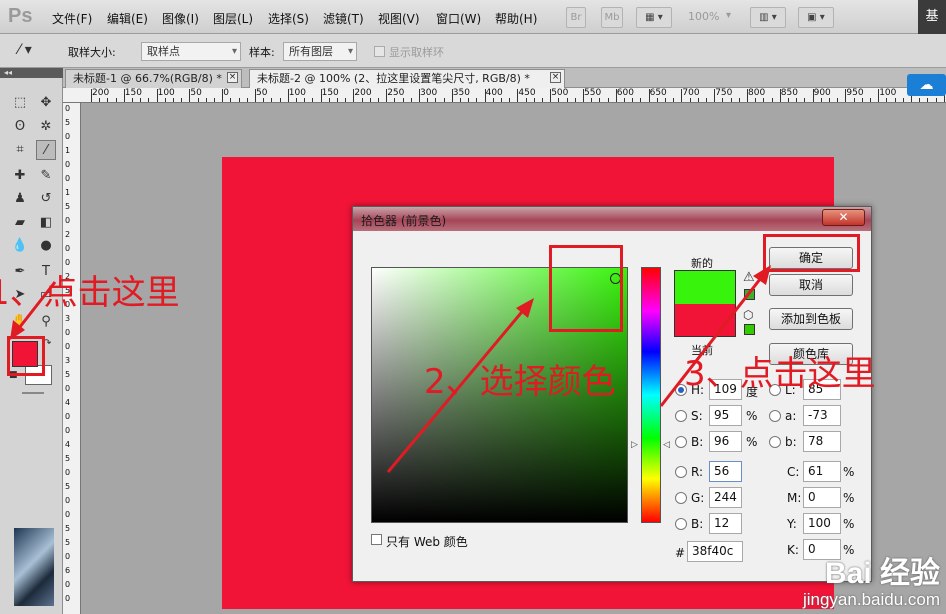 The image size is (946, 614). Describe the element at coordinates (90, 293) in the screenshot. I see `step1-annotation: 1、点击这里` at that location.